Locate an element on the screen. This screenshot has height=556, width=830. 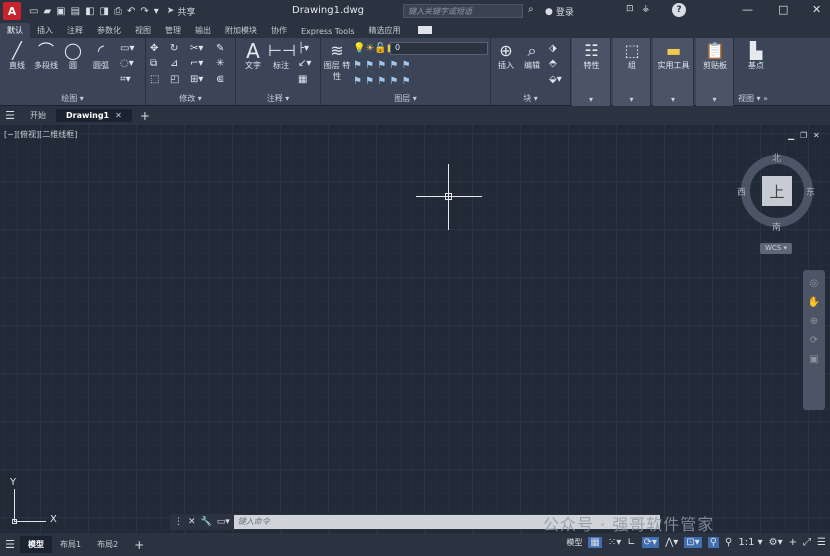
tab-annotate: 注释 is located at coordinates (75, 30).